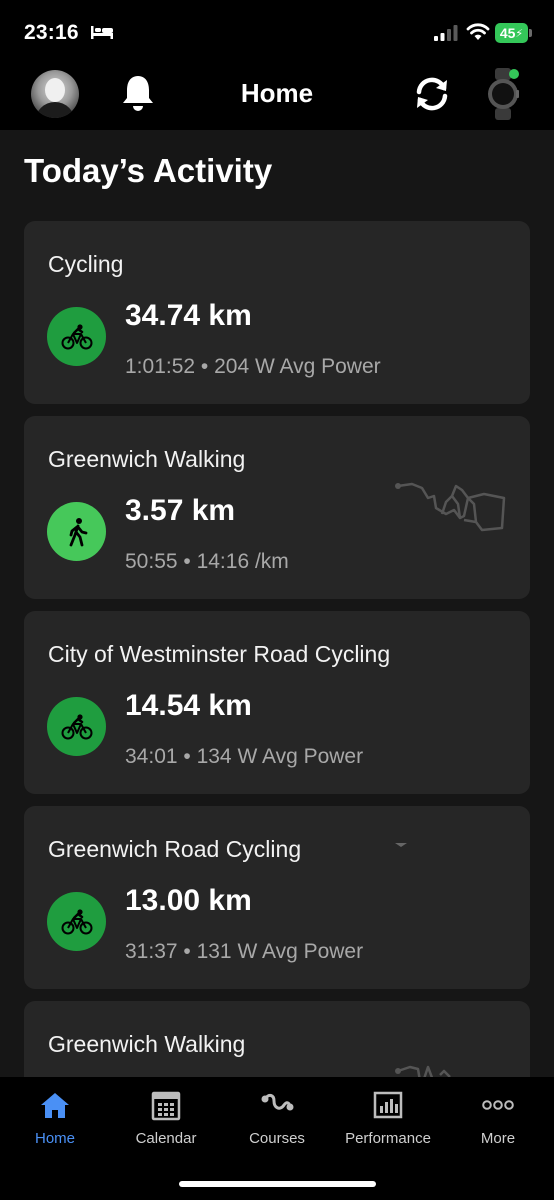  Describe the element at coordinates (148, 170) in the screenshot. I see `section-title: Today’s Activity` at that location.